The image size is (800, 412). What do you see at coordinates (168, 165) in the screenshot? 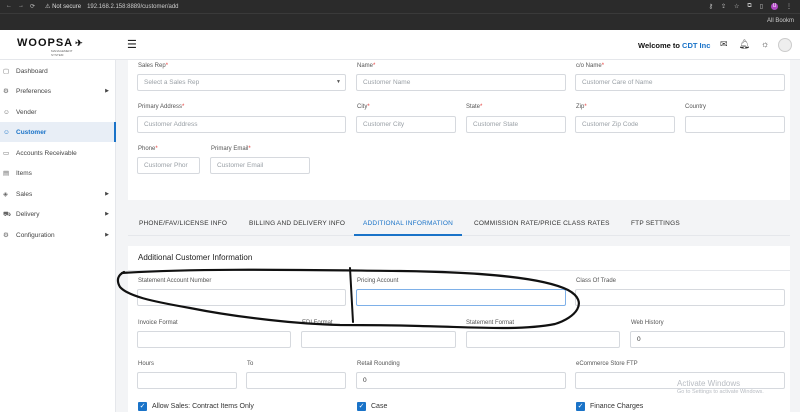
I see `phone-input: Customer Phor` at bounding box center [168, 165].